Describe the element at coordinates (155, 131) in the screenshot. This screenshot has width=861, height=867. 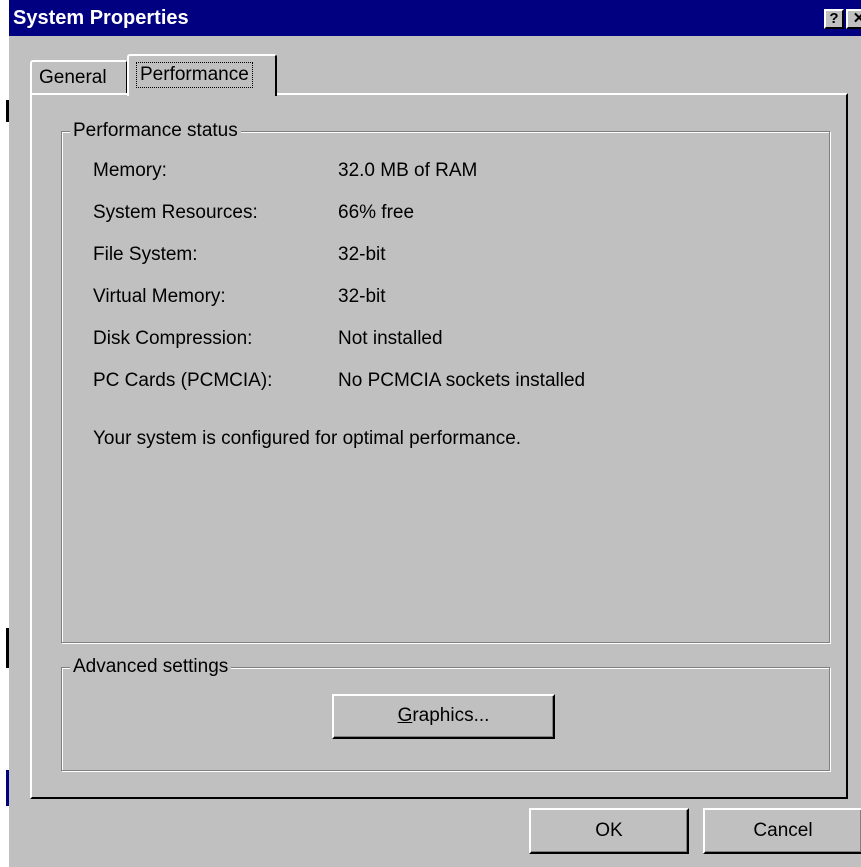
I see `performance-status-label: Performance status` at that location.